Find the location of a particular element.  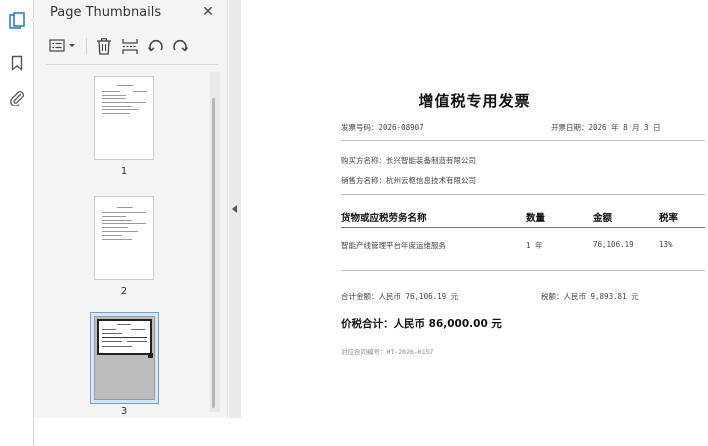

close-icon: ✕ is located at coordinates (208, 12).